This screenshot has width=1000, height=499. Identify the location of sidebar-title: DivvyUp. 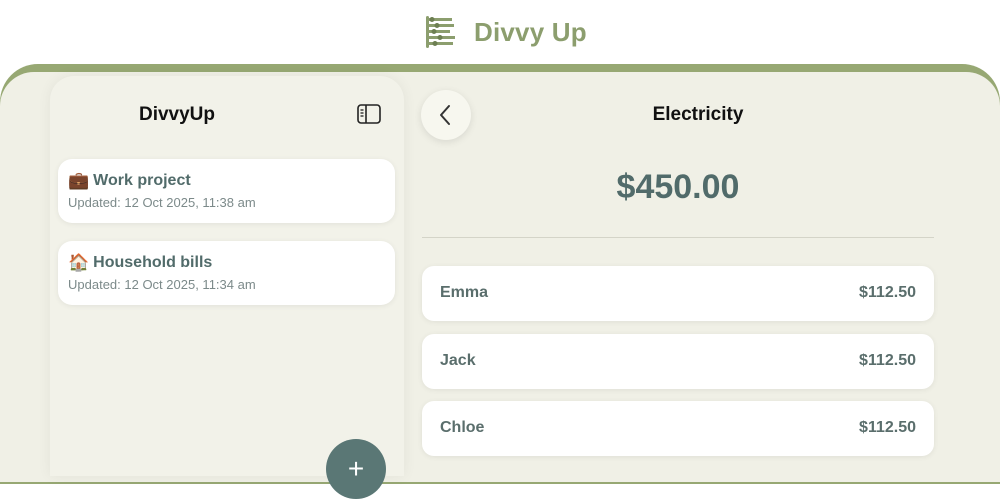
(177, 114).